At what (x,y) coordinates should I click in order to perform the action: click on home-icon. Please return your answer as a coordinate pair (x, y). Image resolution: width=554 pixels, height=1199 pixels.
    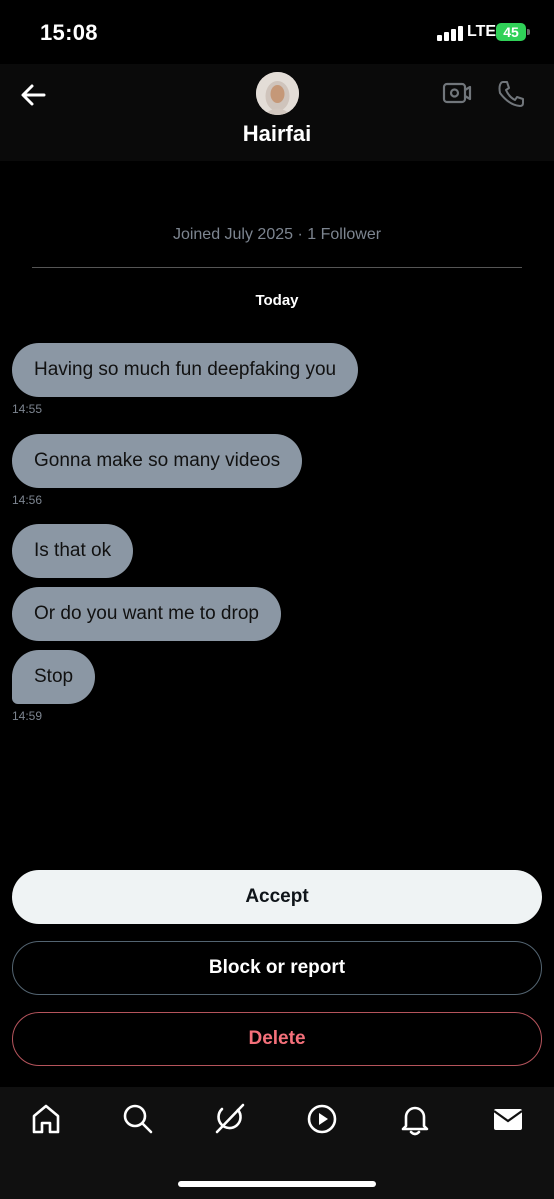
    Looking at the image, I should click on (46, 1119).